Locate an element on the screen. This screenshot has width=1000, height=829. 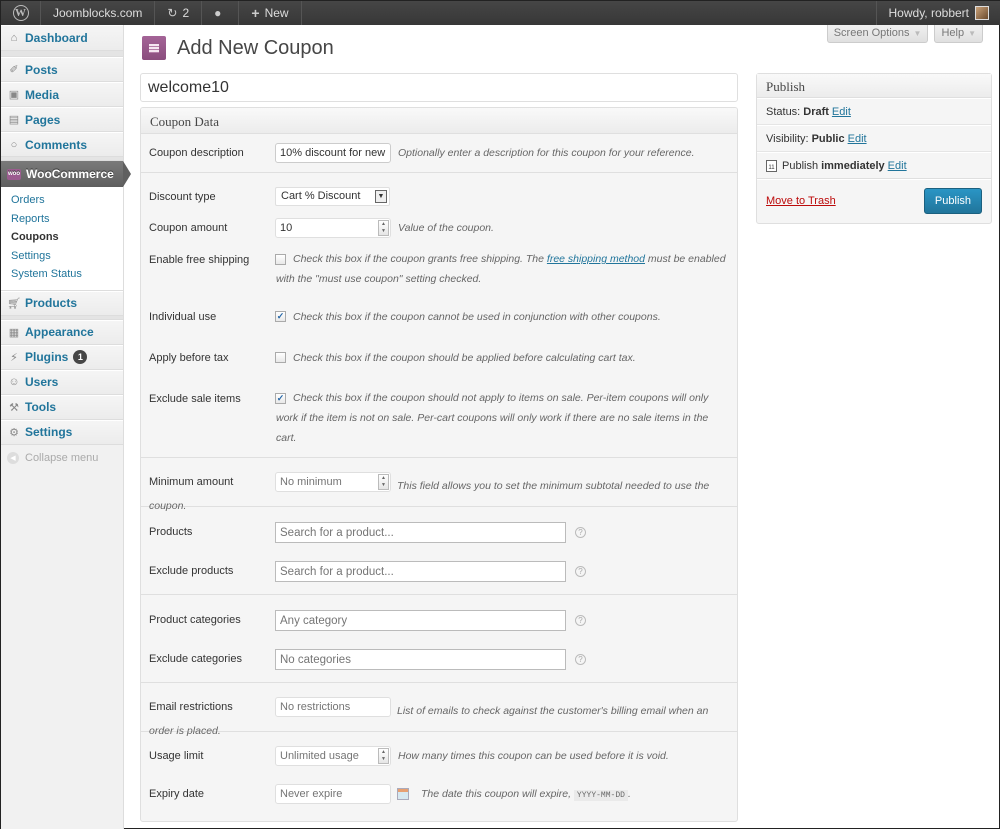
edit-visibility-link: Edit is located at coordinates (857, 139).